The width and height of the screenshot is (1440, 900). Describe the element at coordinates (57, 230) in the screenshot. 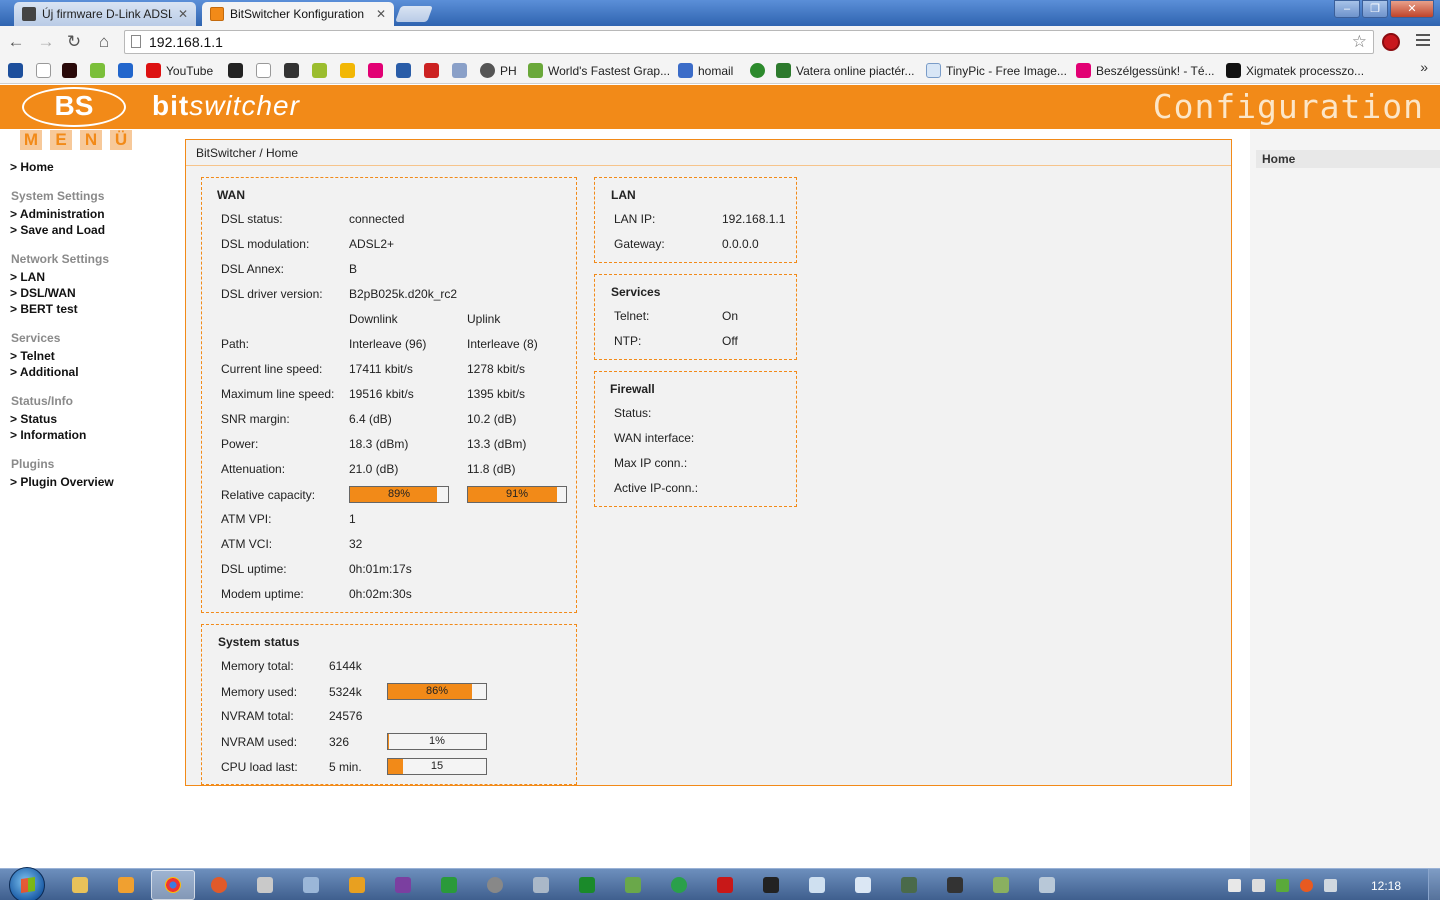

I see `nav-save-and-load: > Save and Load` at that location.